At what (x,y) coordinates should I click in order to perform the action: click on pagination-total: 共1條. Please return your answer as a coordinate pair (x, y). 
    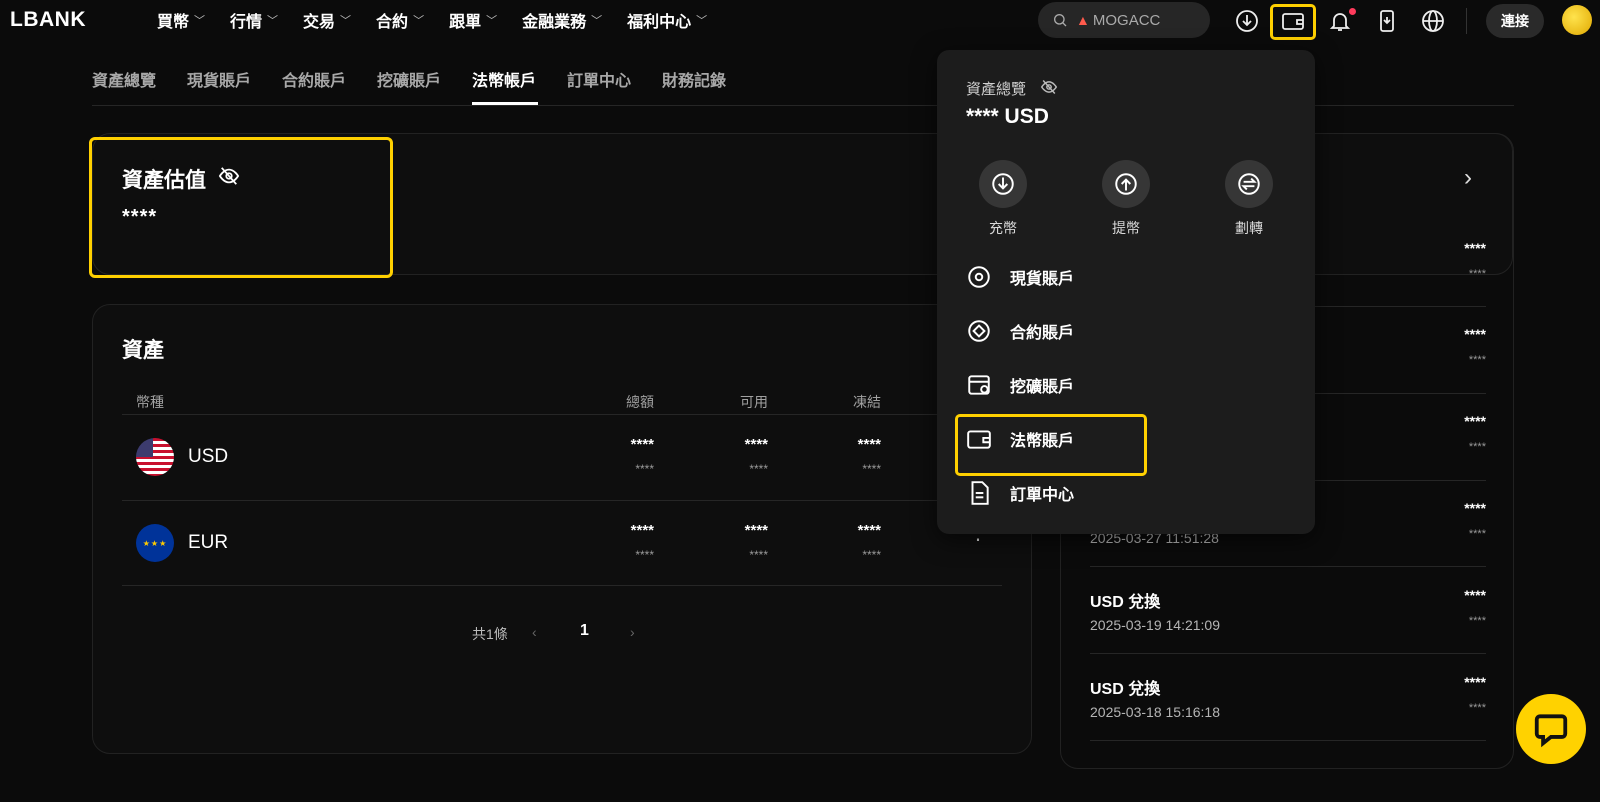
    Looking at the image, I should click on (490, 634).